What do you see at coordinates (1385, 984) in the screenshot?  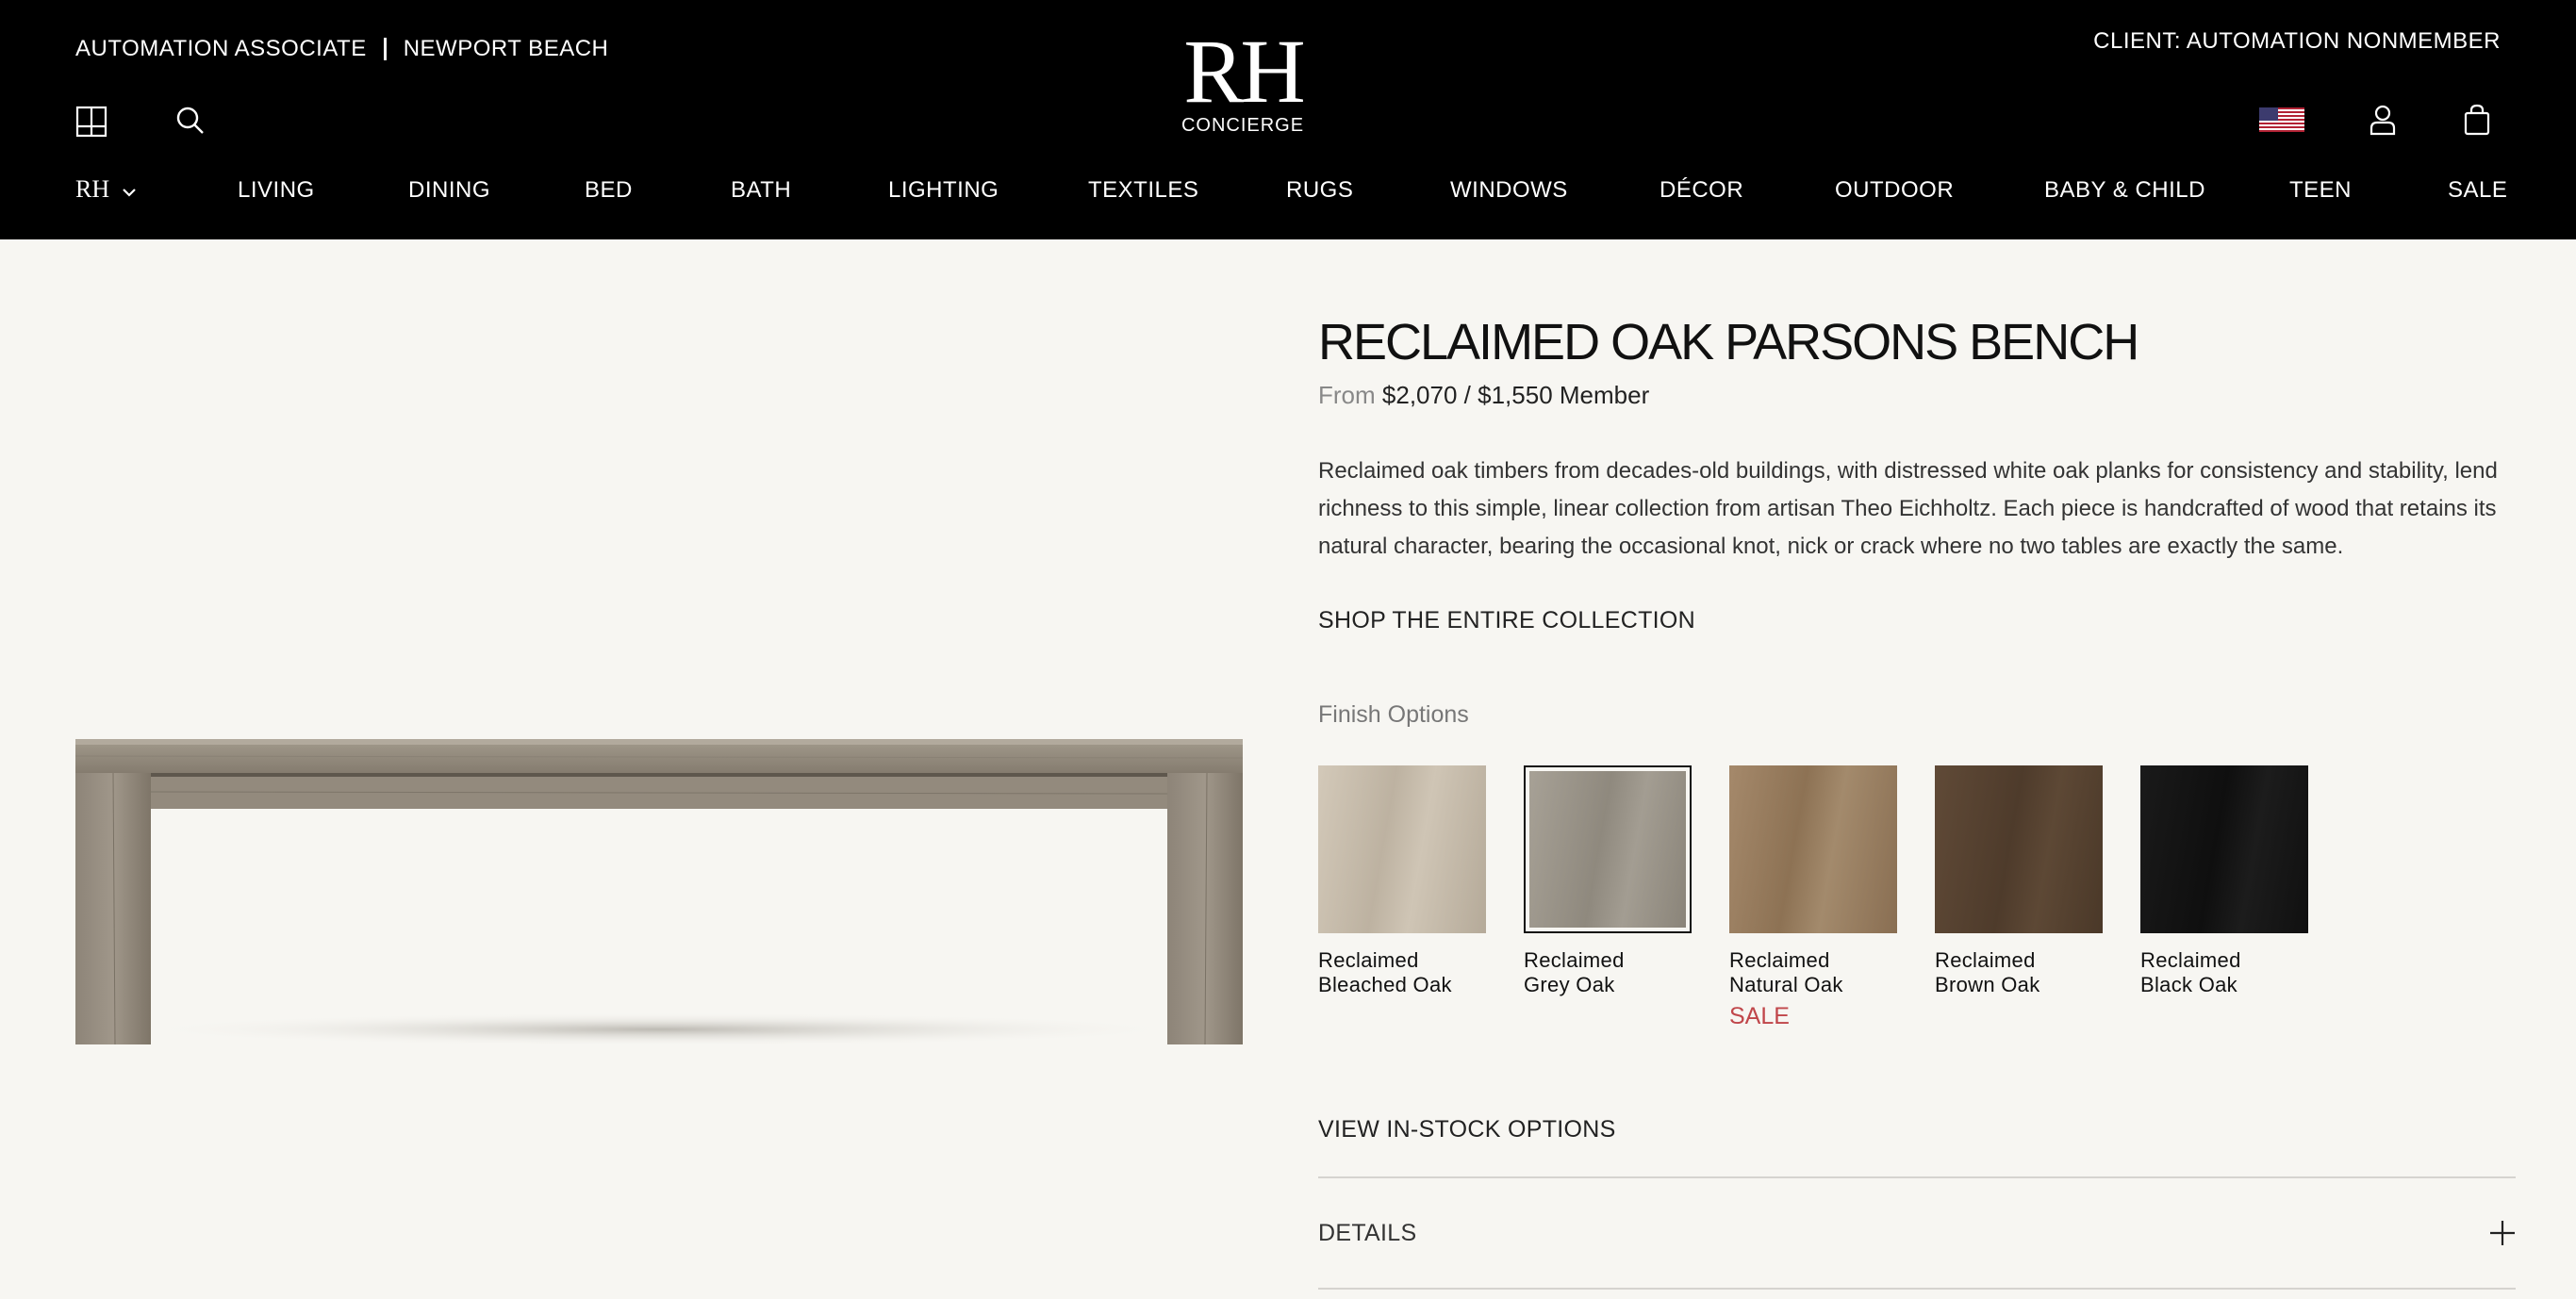 I see `swatch-label-line2: Bleached Oak` at bounding box center [1385, 984].